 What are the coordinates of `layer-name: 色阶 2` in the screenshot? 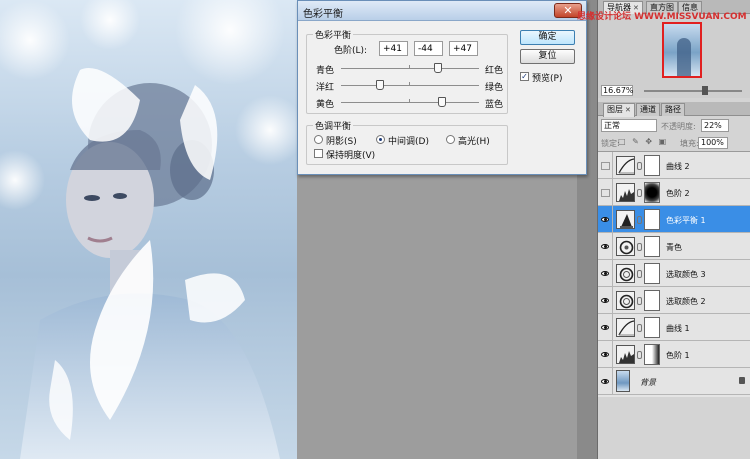 It's located at (678, 193).